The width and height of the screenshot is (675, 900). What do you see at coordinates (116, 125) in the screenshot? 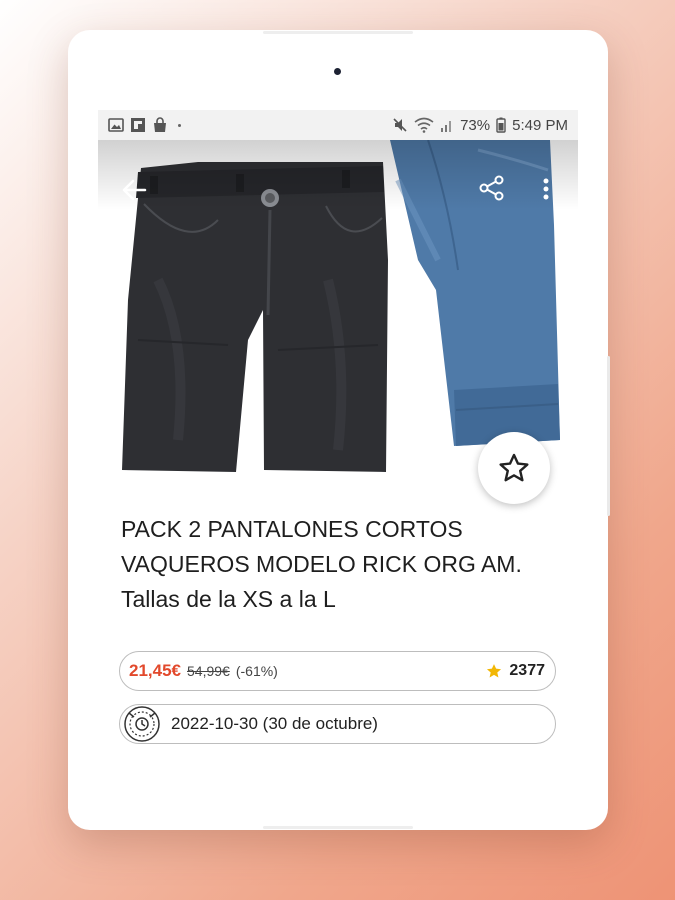
I see `gallery-notification-icon` at bounding box center [116, 125].